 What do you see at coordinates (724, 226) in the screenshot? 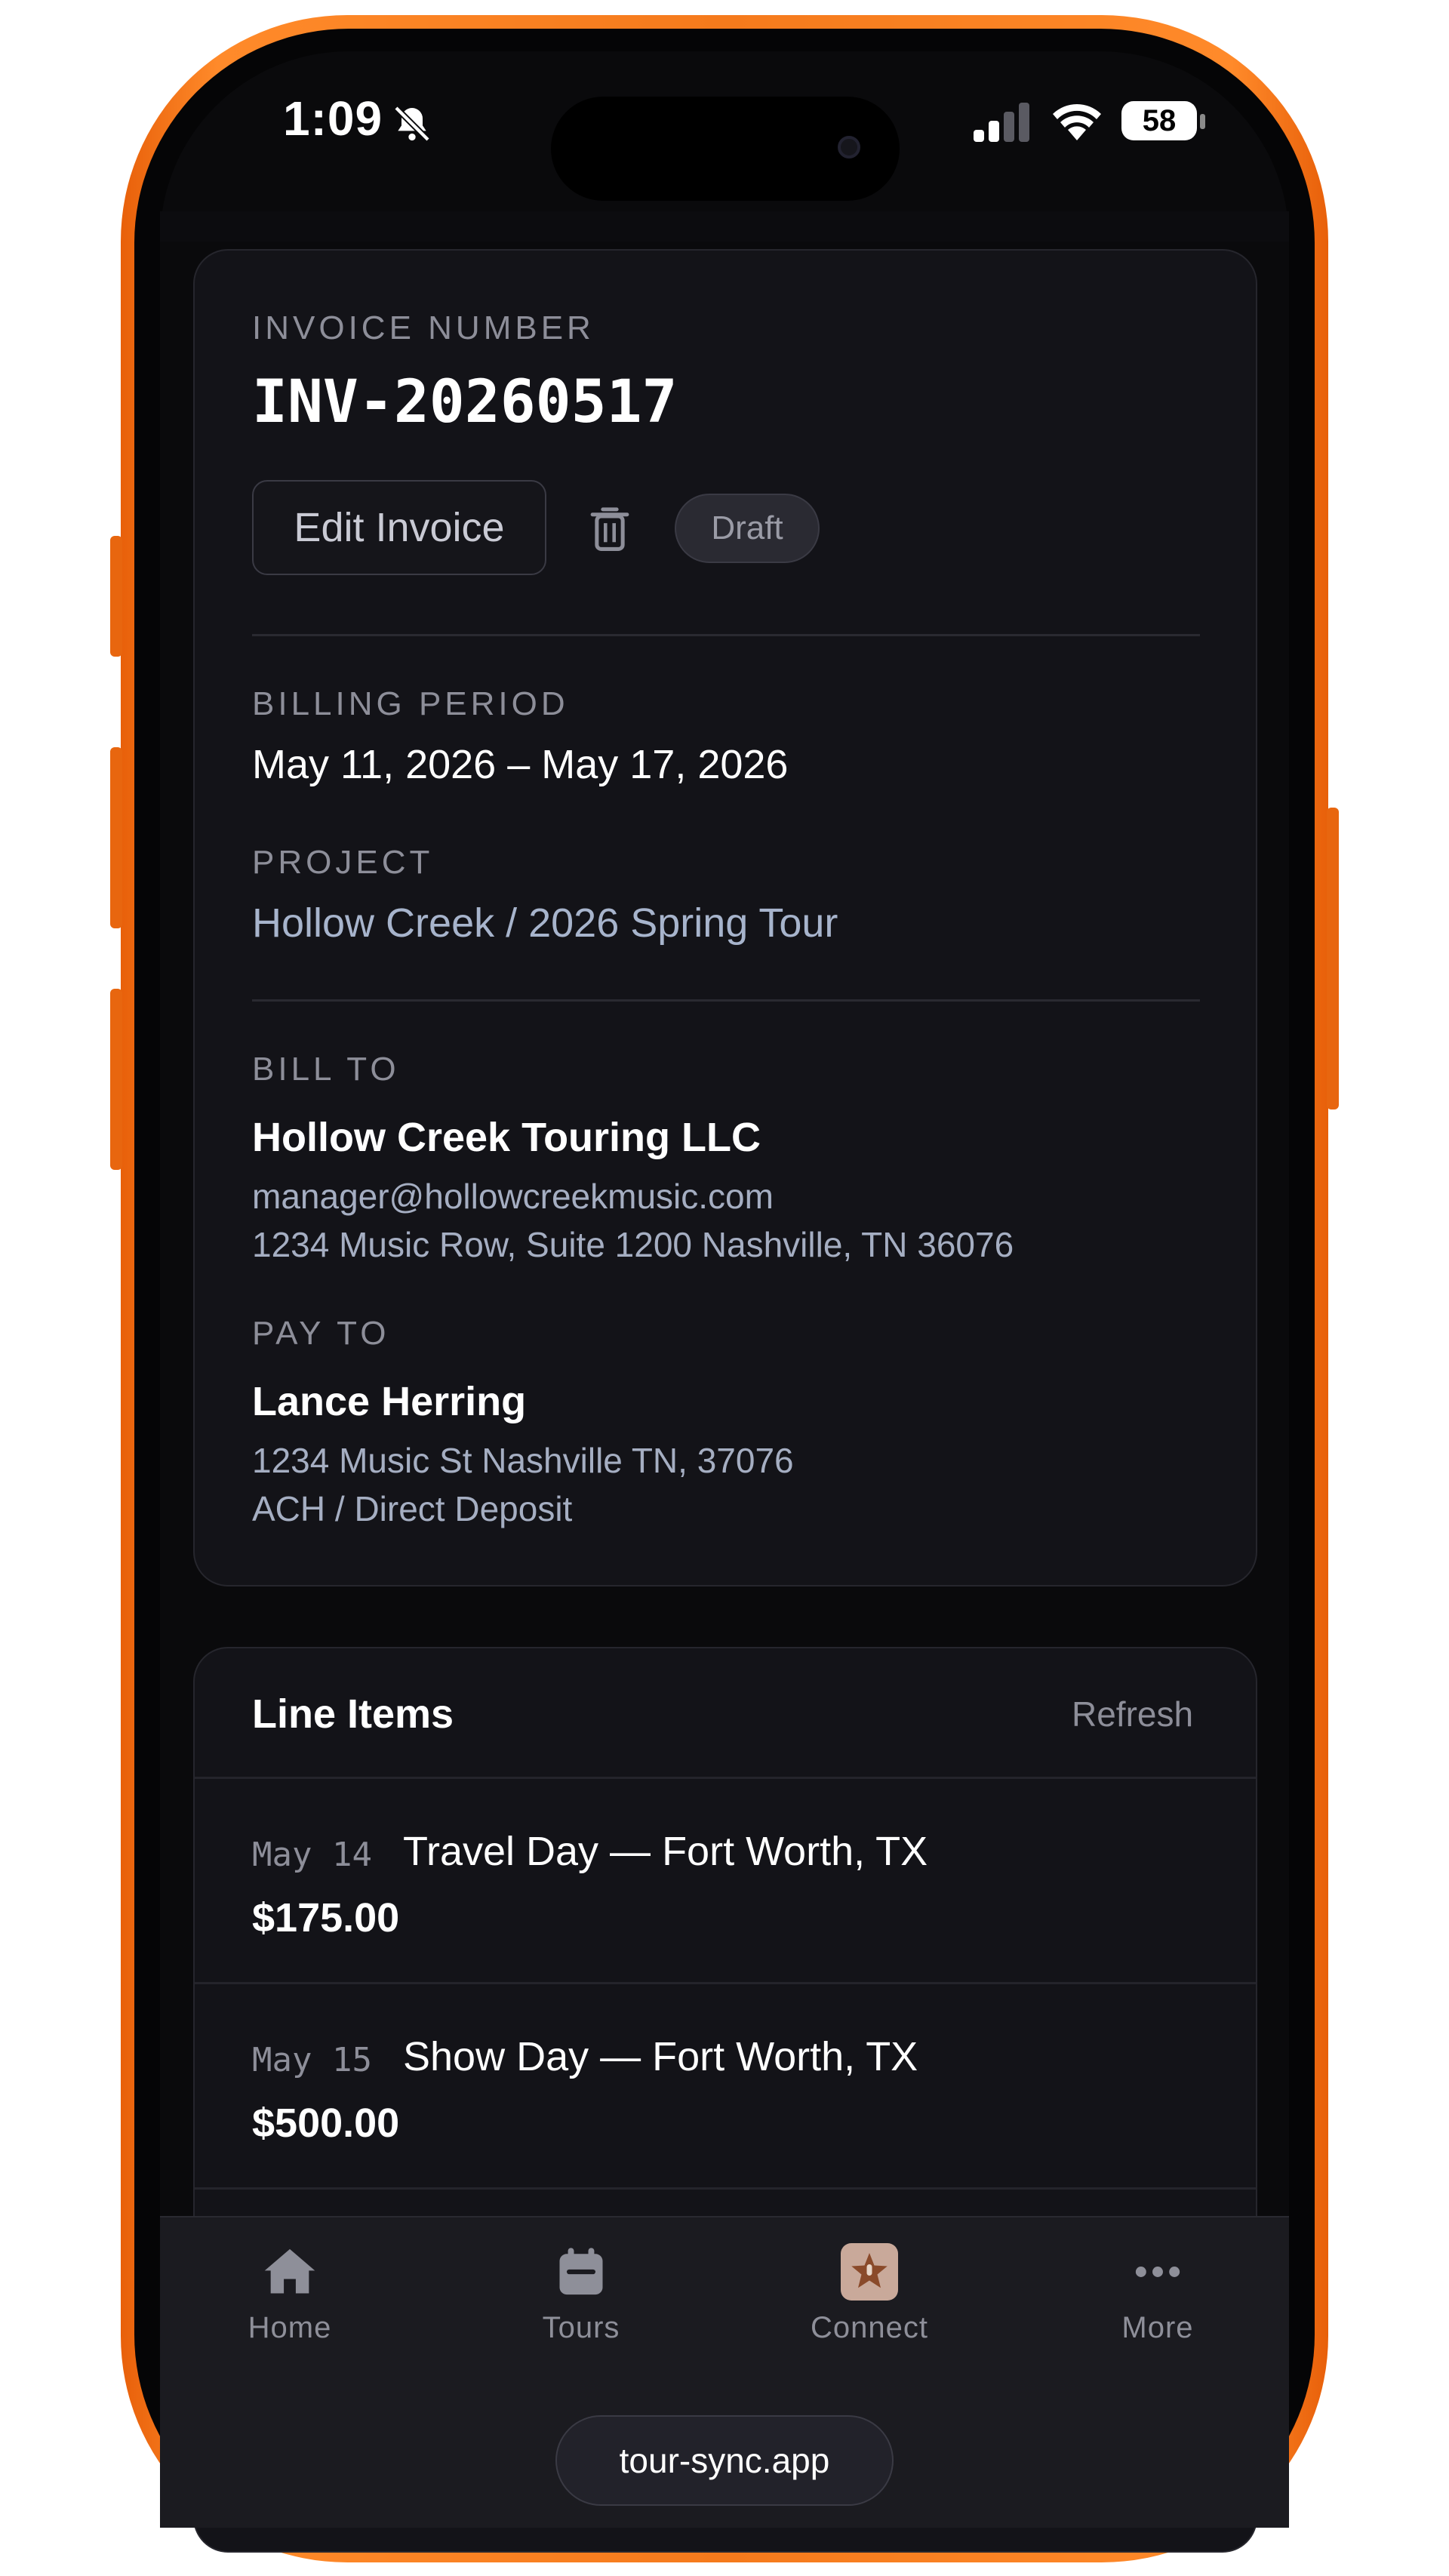
I see `header-strip` at bounding box center [724, 226].